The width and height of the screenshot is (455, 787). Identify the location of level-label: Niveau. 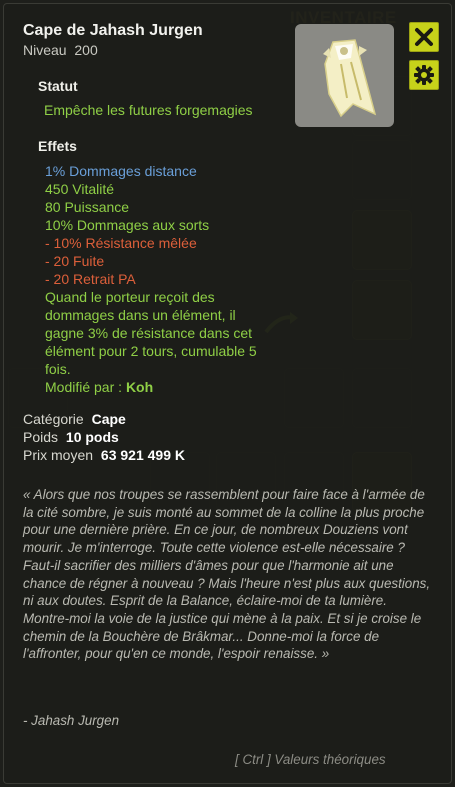
(45, 50).